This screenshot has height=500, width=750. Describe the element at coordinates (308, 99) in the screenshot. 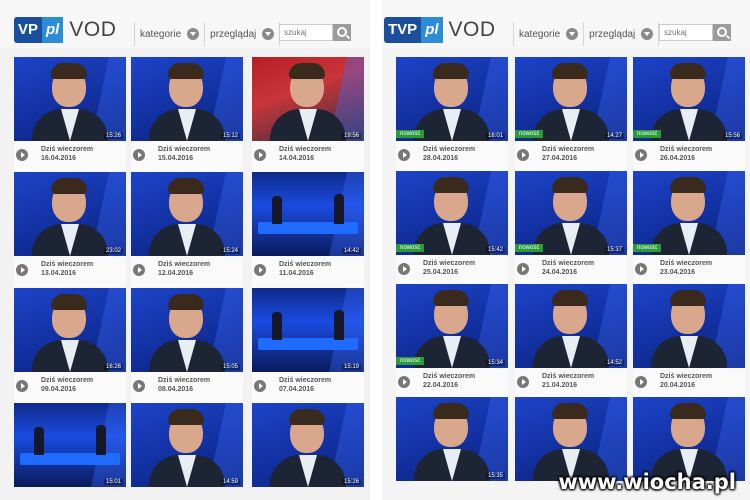

I see `video-thumbnail: 19:56` at that location.